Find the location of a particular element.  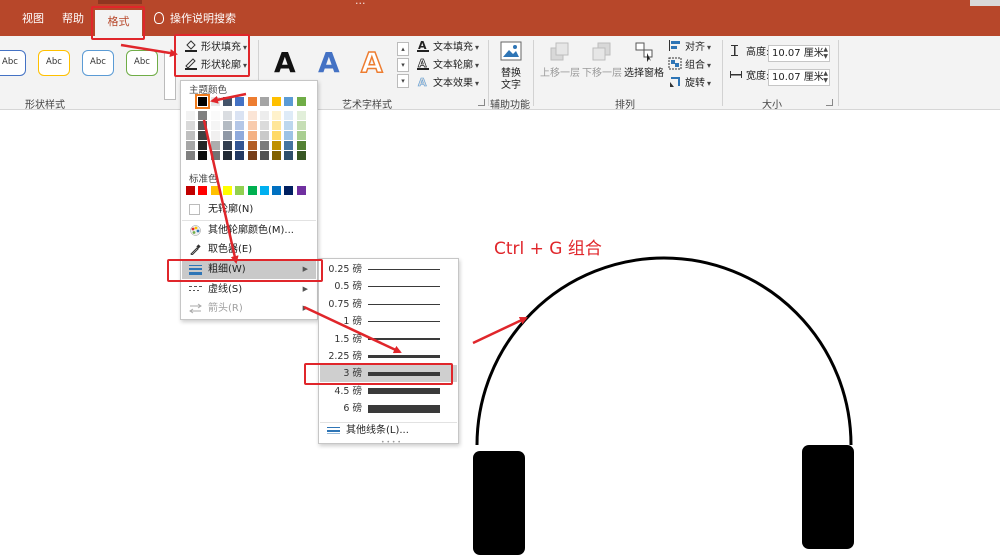

weight-option: 1.5 磅 is located at coordinates (388, 339).